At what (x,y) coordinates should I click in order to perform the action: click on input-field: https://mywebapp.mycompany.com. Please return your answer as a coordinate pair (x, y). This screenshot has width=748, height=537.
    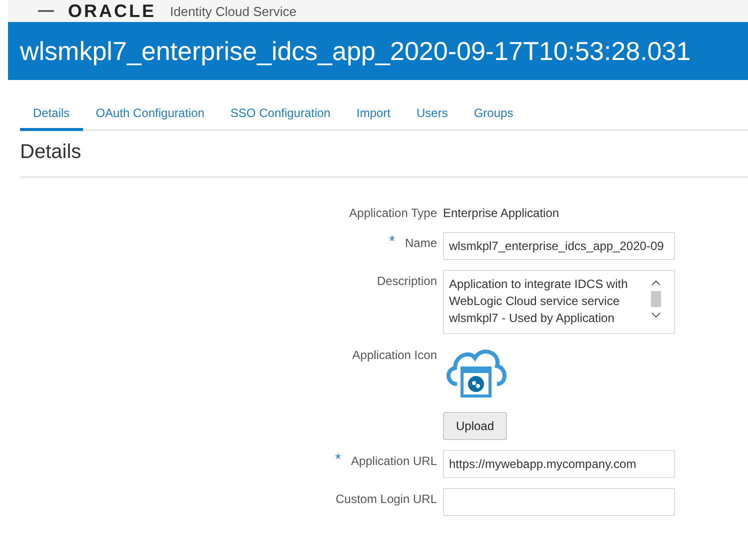
    Looking at the image, I should click on (559, 464).